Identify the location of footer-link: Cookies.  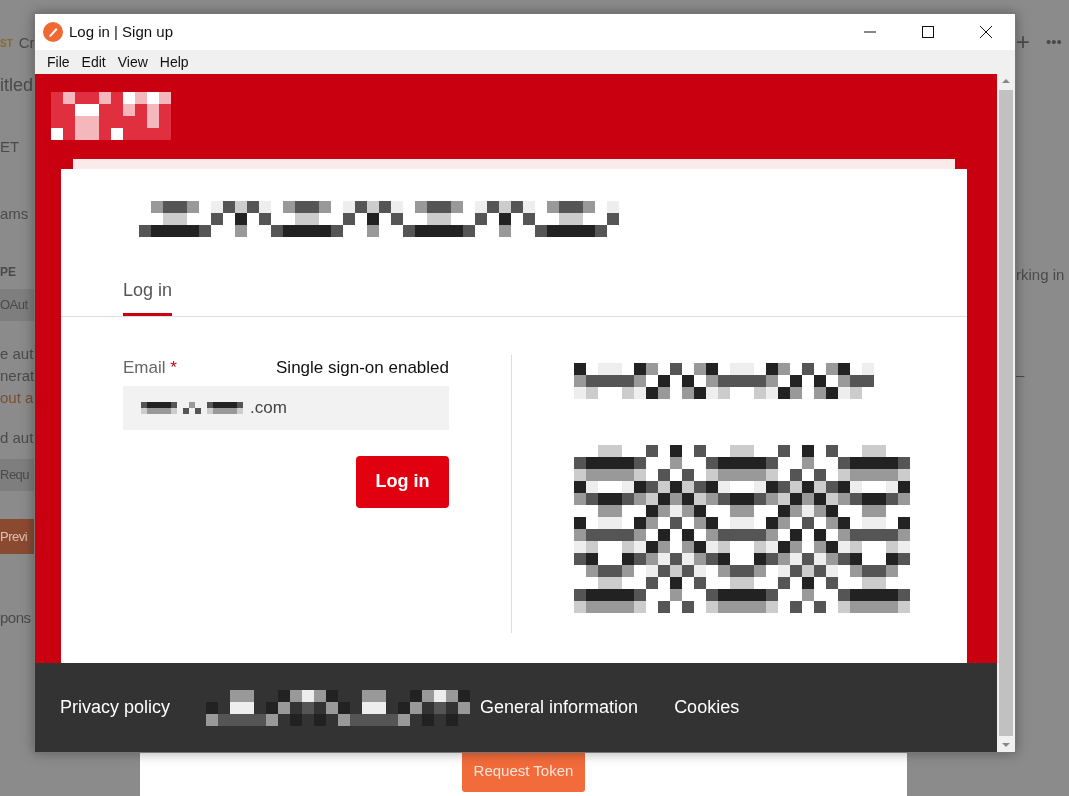
(707, 707).